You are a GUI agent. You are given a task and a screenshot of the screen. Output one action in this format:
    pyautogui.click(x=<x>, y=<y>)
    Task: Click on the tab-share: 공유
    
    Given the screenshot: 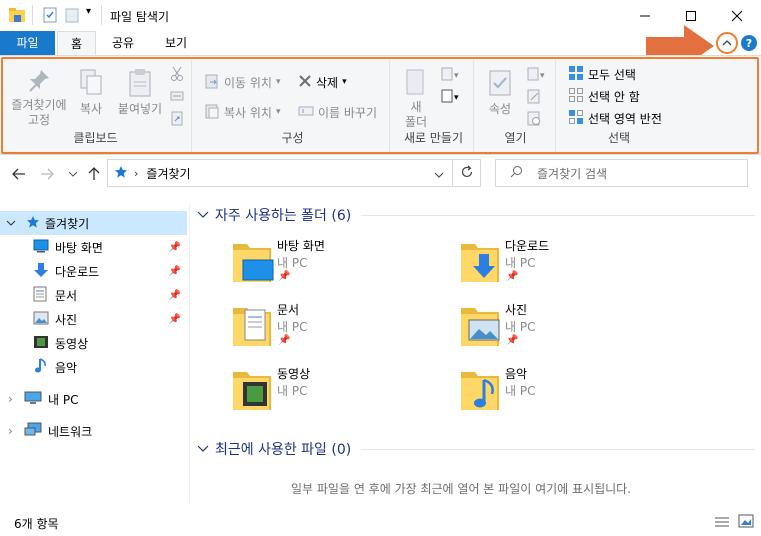 What is the action you would take?
    pyautogui.click(x=123, y=43)
    